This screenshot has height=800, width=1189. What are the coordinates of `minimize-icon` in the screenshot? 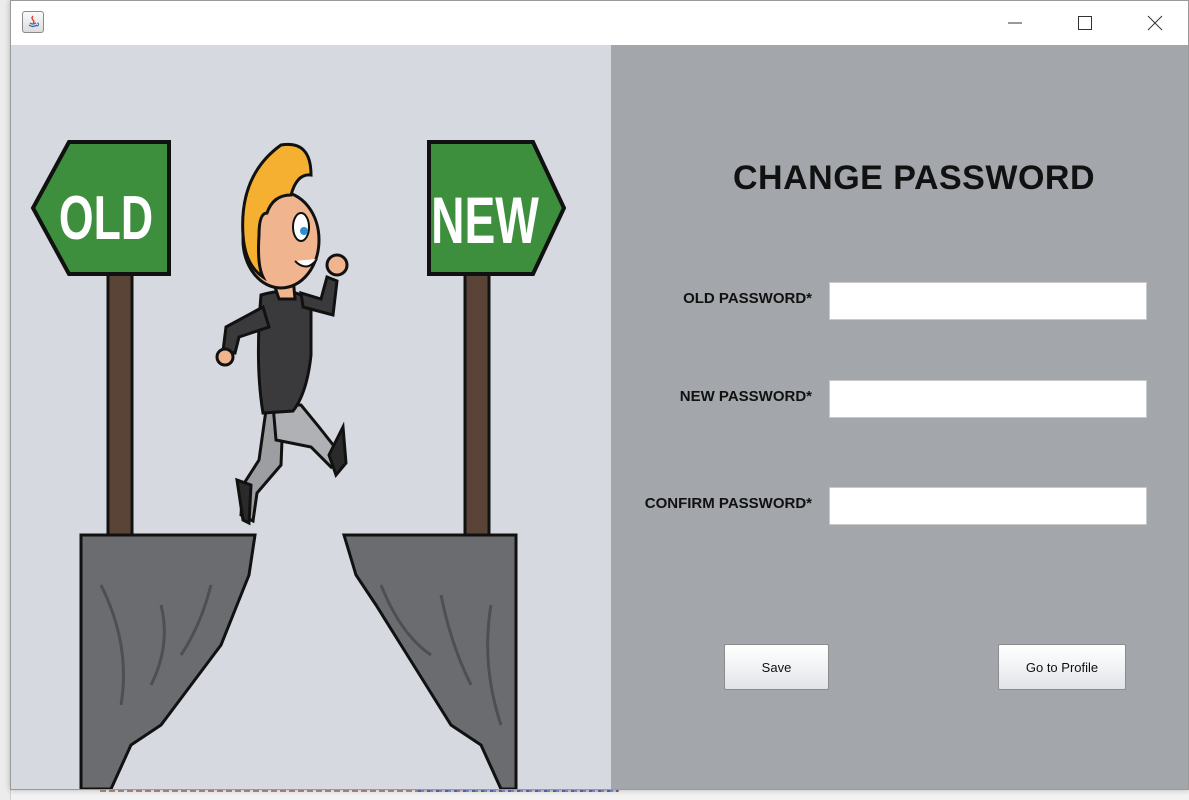 It's located at (1015, 23).